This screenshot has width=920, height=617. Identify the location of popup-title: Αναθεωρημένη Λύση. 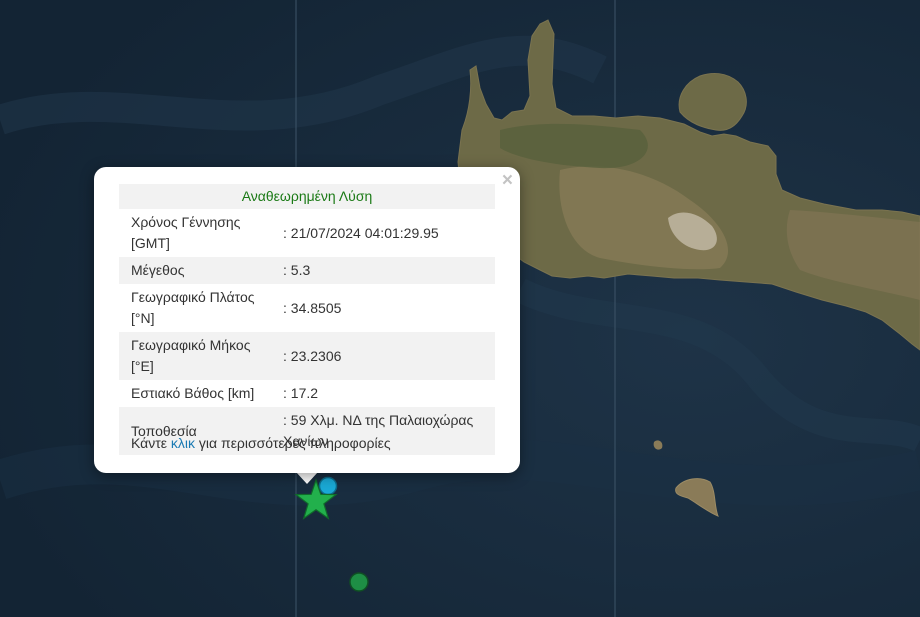
(307, 196).